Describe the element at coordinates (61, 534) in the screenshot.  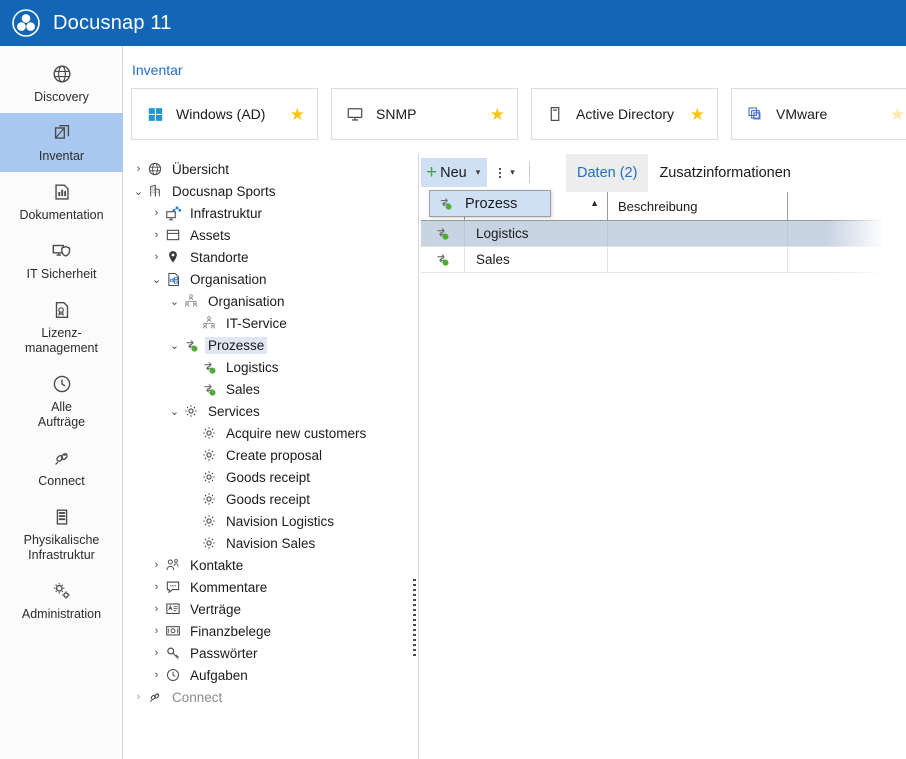
I see `rail-item-physikalische-infrastruktur: Physikalische Infrastruktur` at that location.